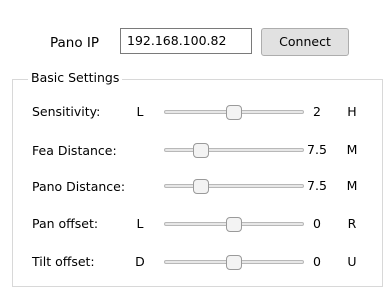 This screenshot has height=295, width=387. What do you see at coordinates (234, 112) in the screenshot?
I see `sensitivity-slider-thumb` at bounding box center [234, 112].